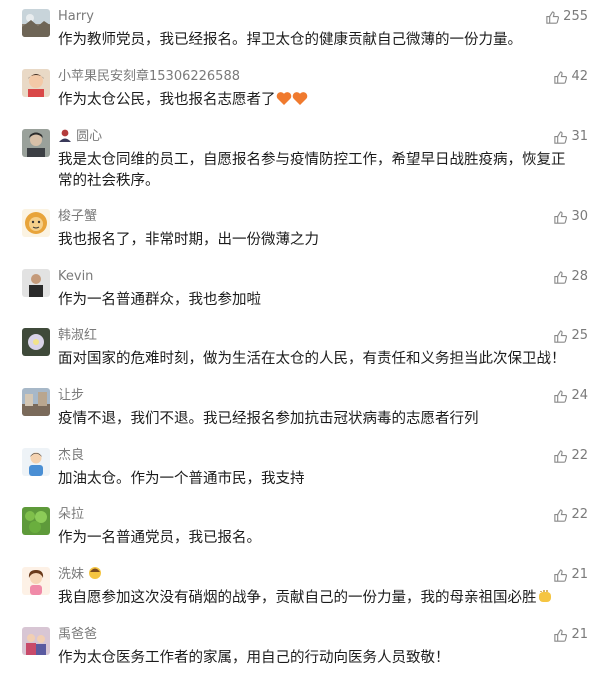 Image resolution: width=600 pixels, height=681 pixels. What do you see at coordinates (579, 136) in the screenshot?
I see `like-count: 31` at bounding box center [579, 136].